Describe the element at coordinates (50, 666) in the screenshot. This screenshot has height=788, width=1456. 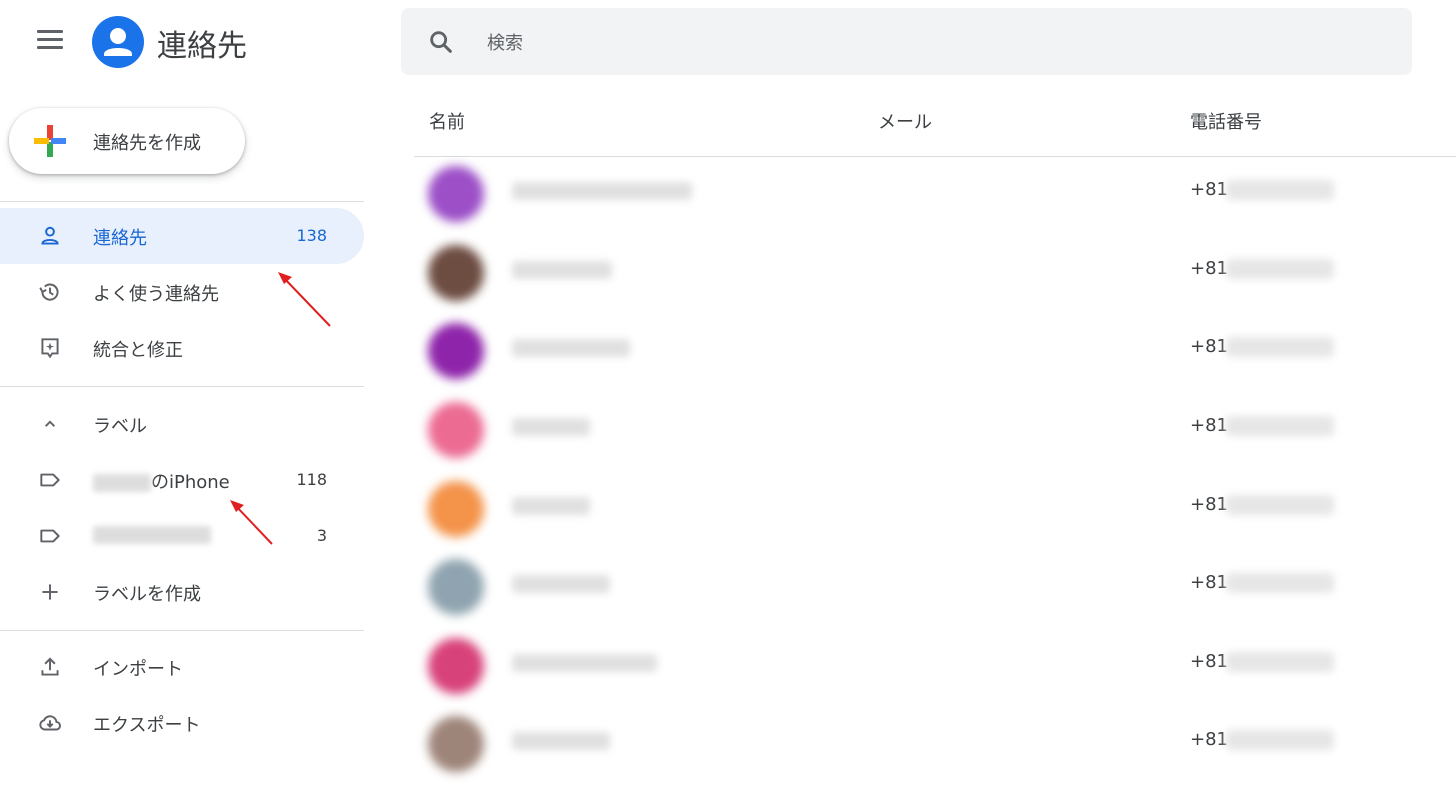
I see `upload-icon` at that location.